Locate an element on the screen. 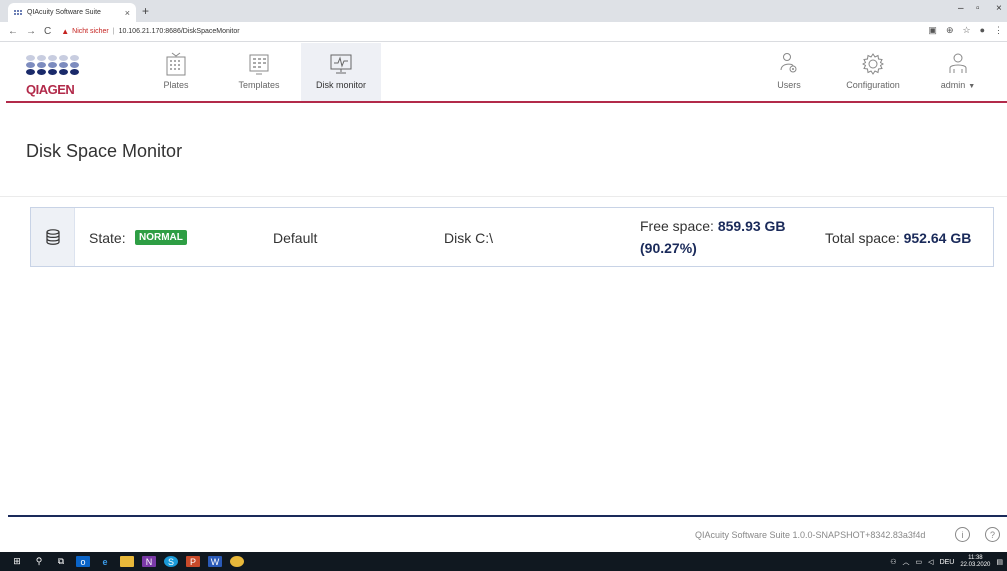 This screenshot has width=1007, height=571. nav-label: Templates is located at coordinates (259, 85).